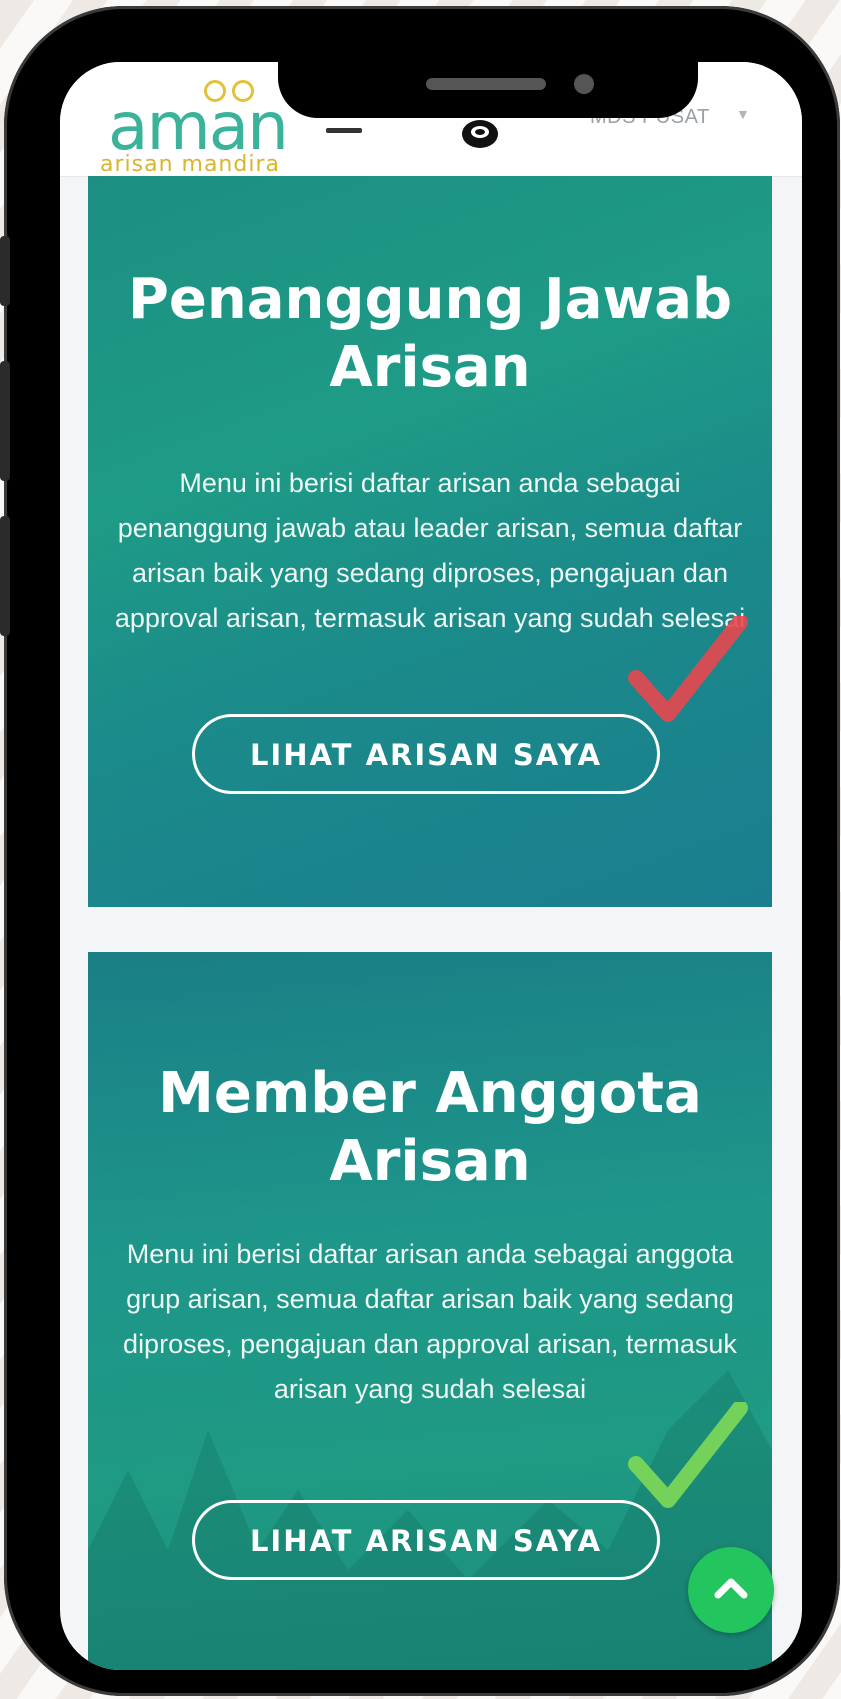 This screenshot has height=1699, width=841. Describe the element at coordinates (198, 126) in the screenshot. I see `logo-wordmark: aman` at that location.